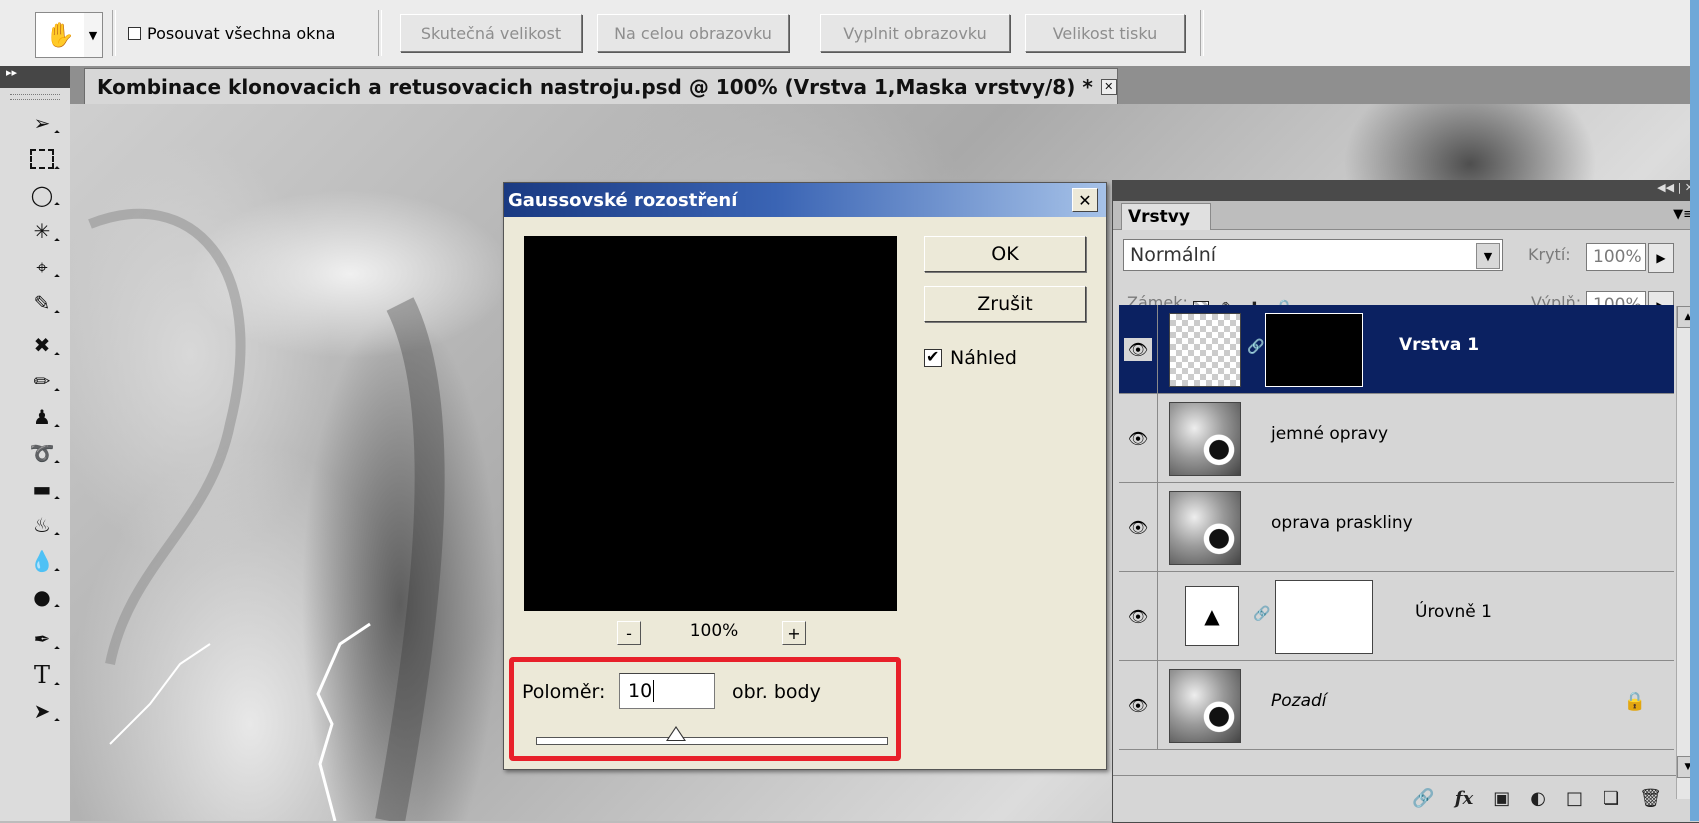 The width and height of the screenshot is (1699, 823). I want to click on ok-button: OK, so click(1005, 254).